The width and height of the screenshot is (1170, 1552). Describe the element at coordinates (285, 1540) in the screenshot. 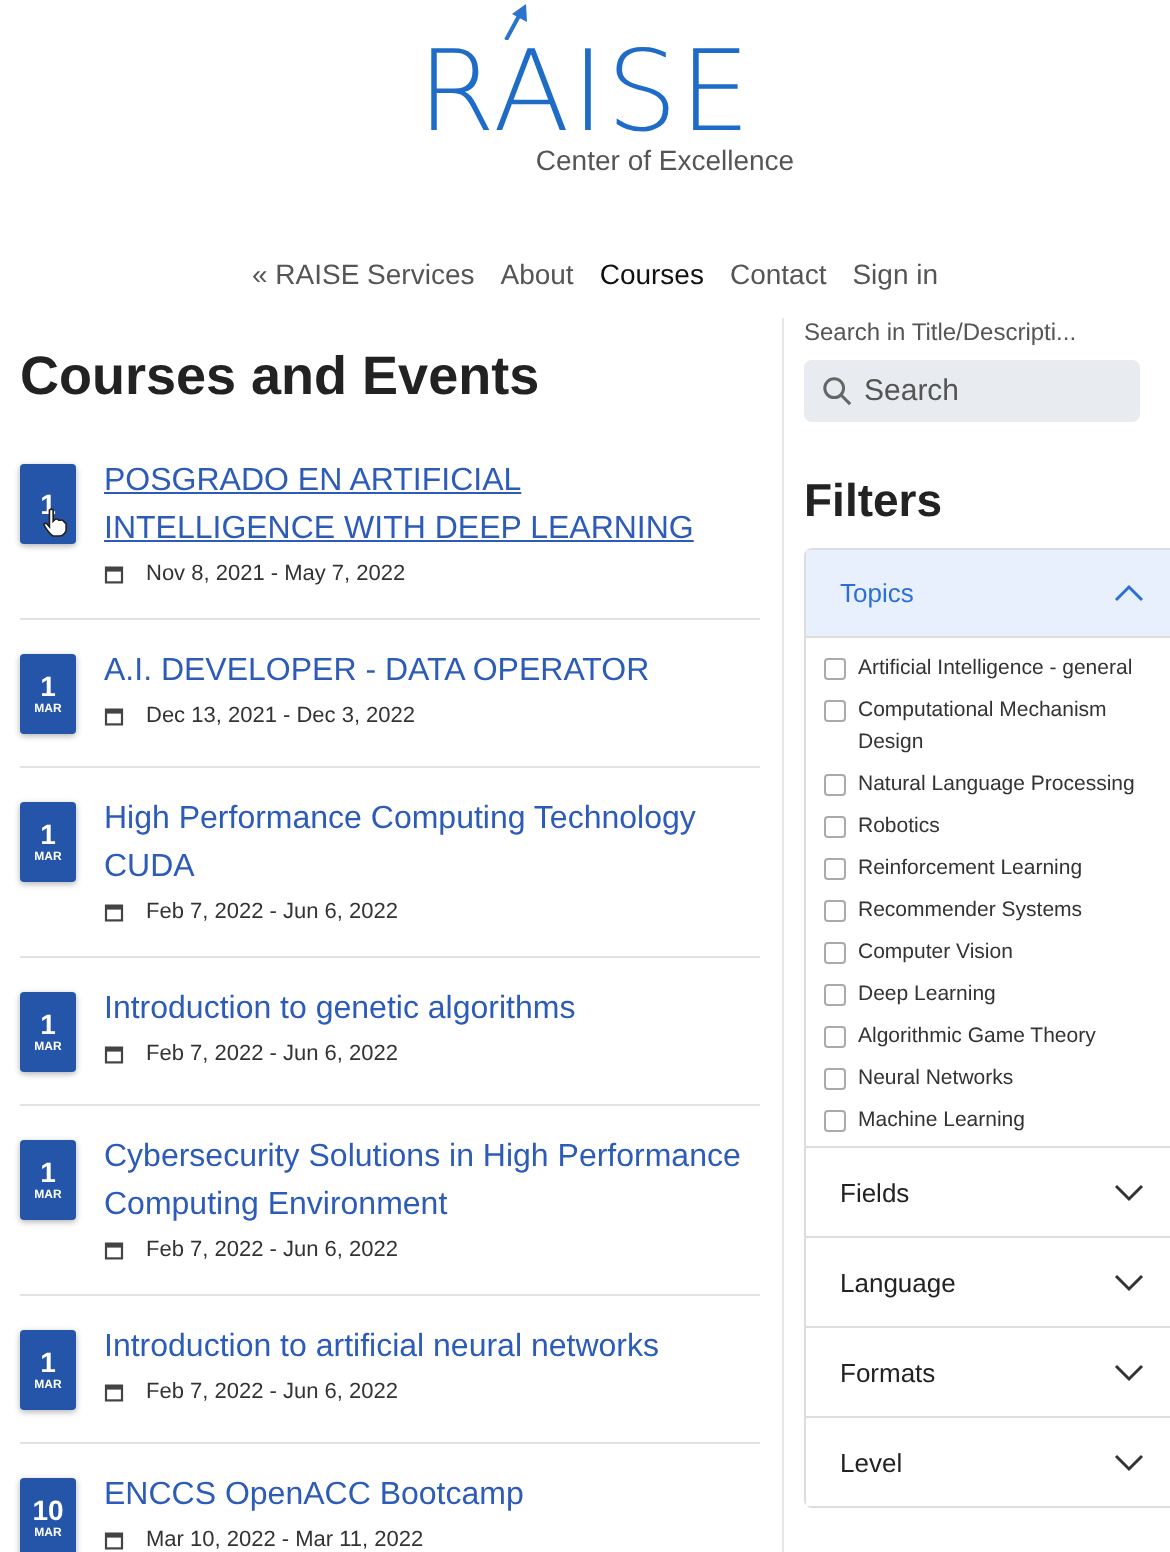

I see `event-dates: Mar 10, 2022 - Mar 11, 2022` at that location.